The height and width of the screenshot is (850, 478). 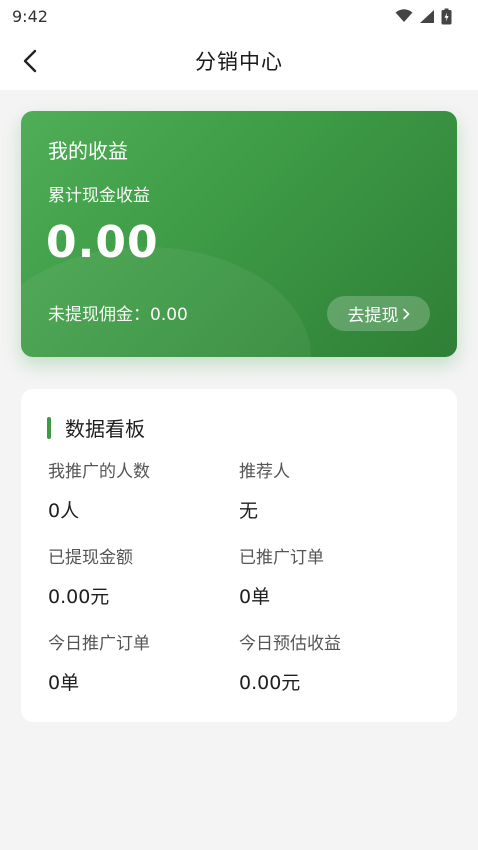 I want to click on top-area: 9:42 分销中心, so click(x=239, y=45).